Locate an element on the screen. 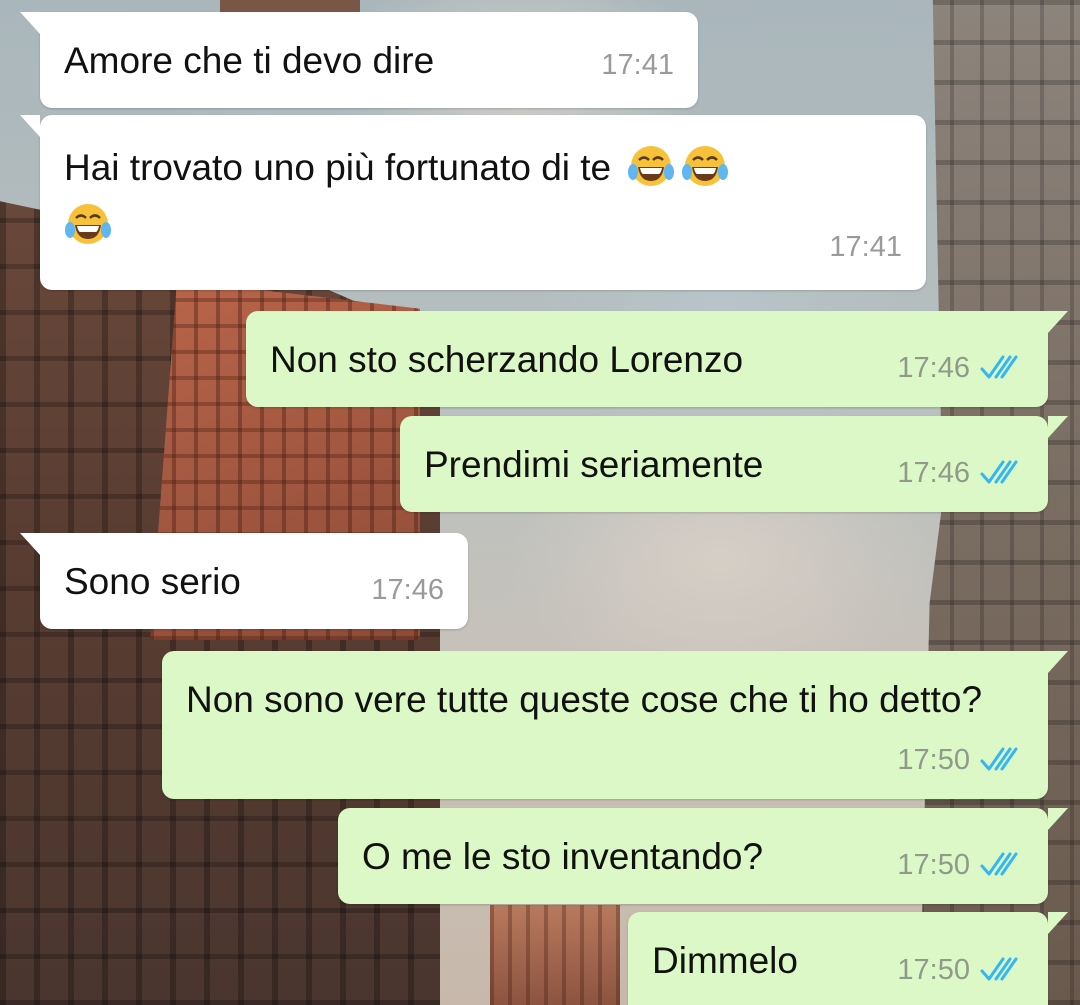  message-bubble-outgoing: Prendimi seriamente 17:46 is located at coordinates (734, 464).